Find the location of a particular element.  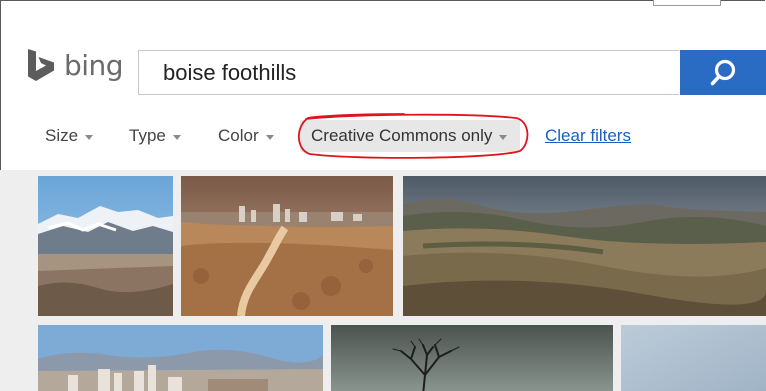

snowy-mountain-image is located at coordinates (105, 246).